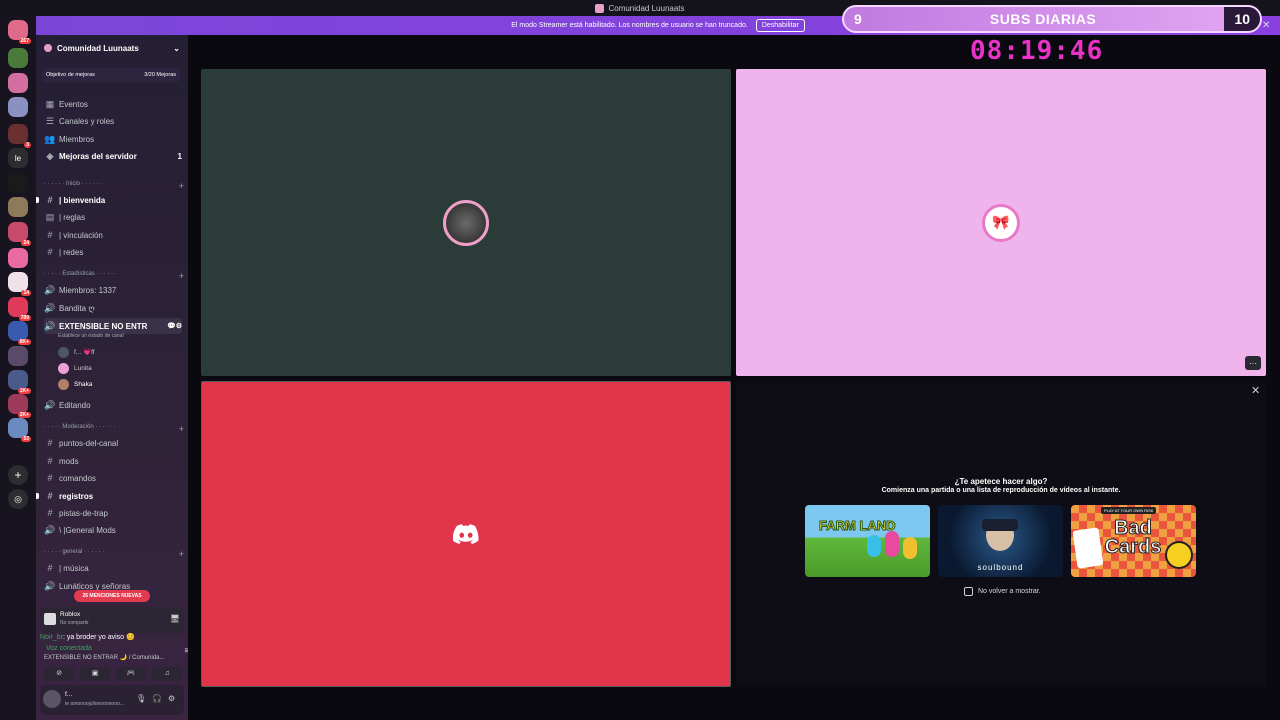  I want to click on channel-vinculacion: # | vinculación, so click(113, 235).